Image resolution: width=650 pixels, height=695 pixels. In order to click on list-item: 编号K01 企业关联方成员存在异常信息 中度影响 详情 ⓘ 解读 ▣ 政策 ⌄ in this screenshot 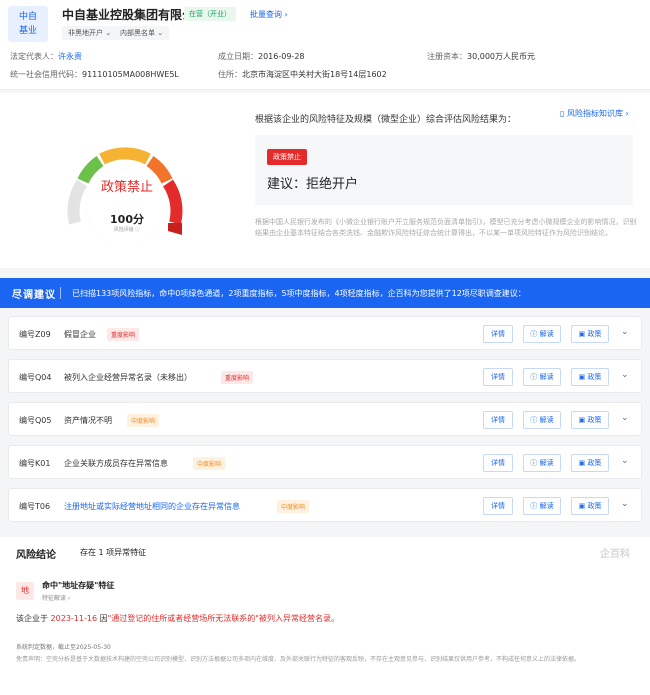, I will do `click(325, 462)`.